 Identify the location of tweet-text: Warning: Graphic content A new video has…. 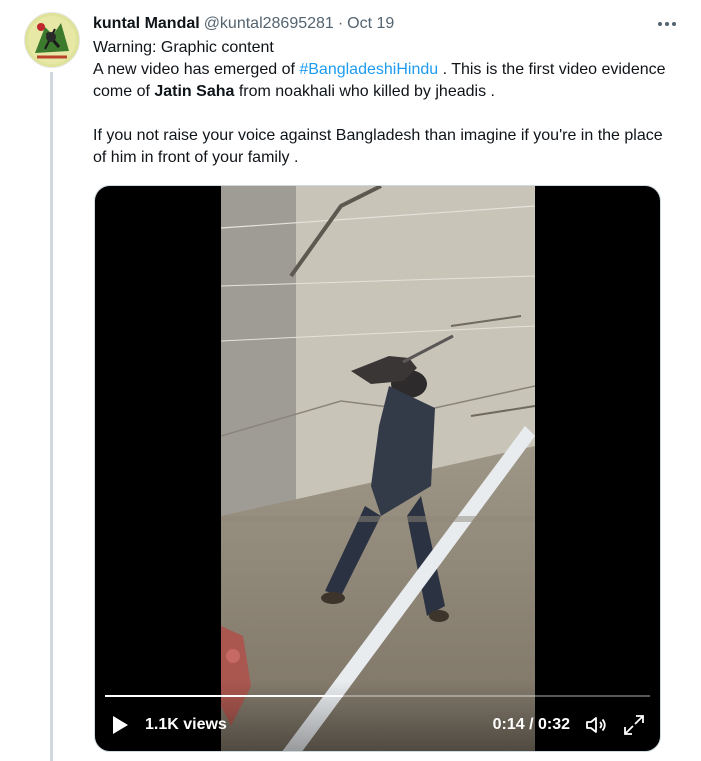
(383, 103).